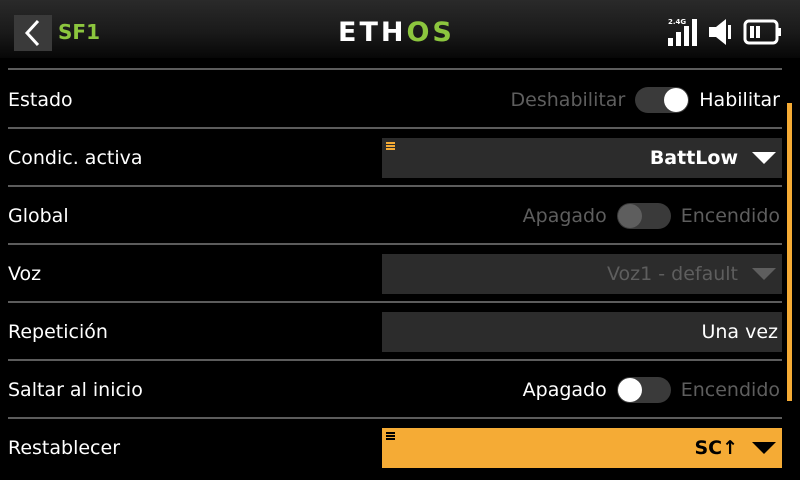 The image size is (800, 480). I want to click on chevron-left-icon, so click(32, 33).